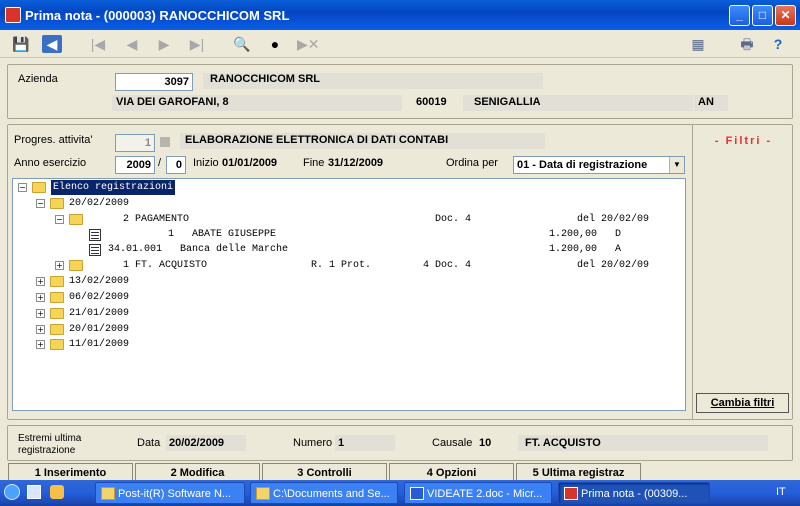 Image resolution: width=800 pixels, height=506 pixels. I want to click on attivita-indicator, so click(165, 142).